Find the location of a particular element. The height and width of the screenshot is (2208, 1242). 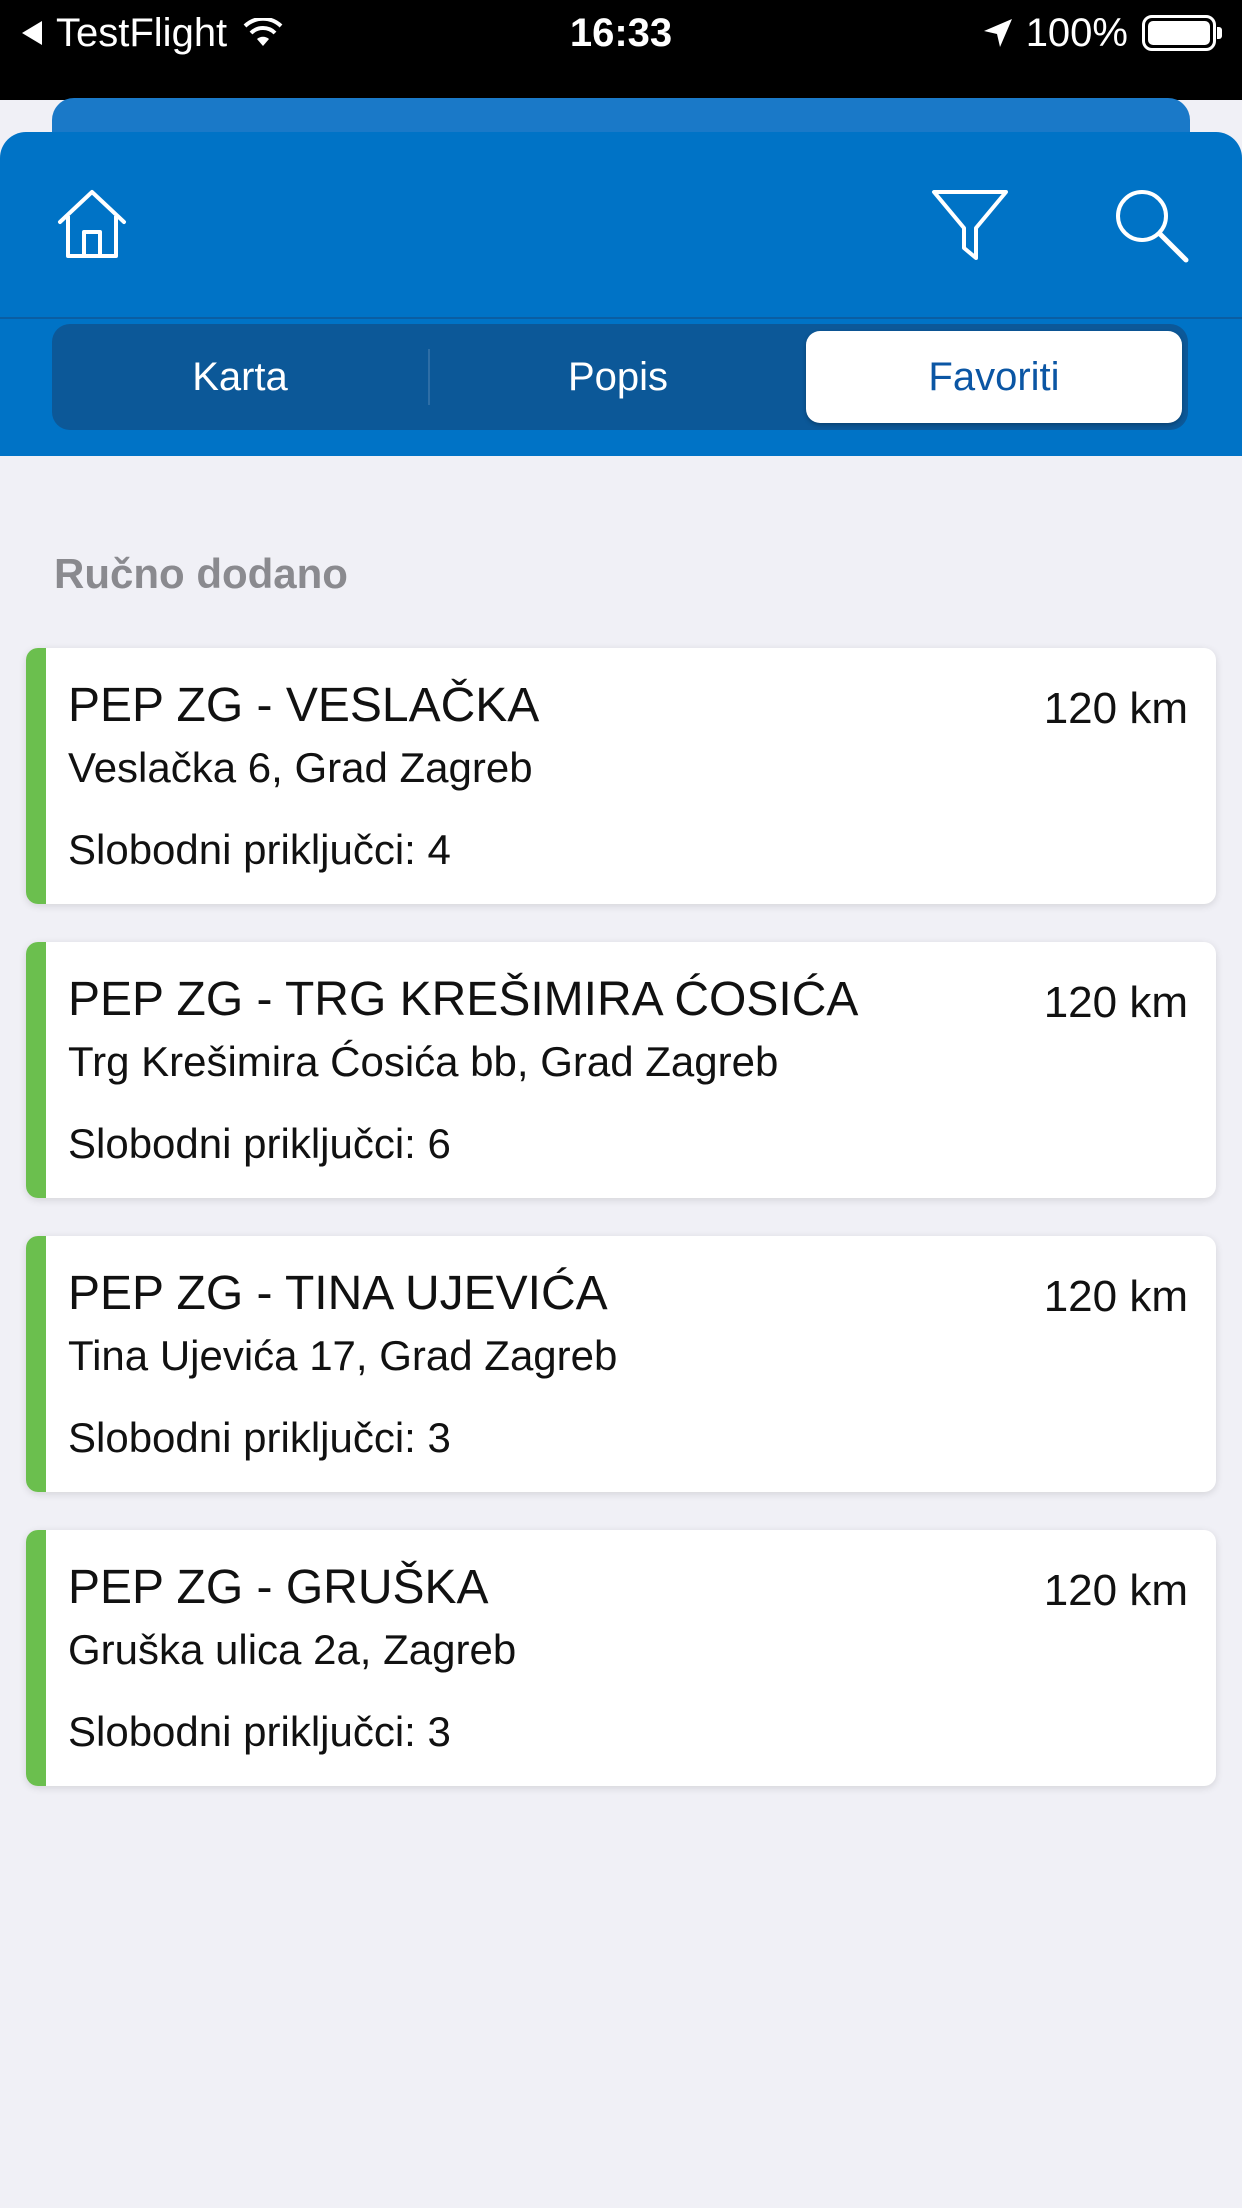

view-segmented-control: Karta Popis Favoriti is located at coordinates (620, 377).